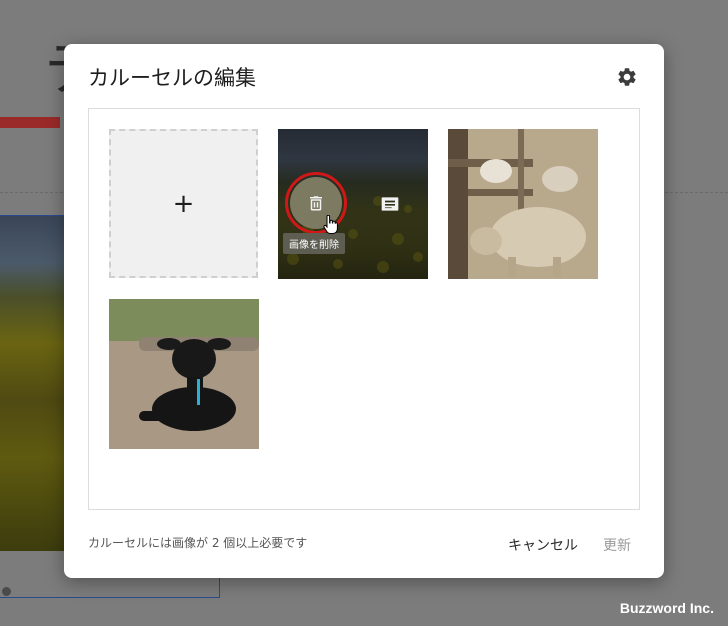  Describe the element at coordinates (30, 122) in the screenshot. I see `background-accent-bar` at that location.